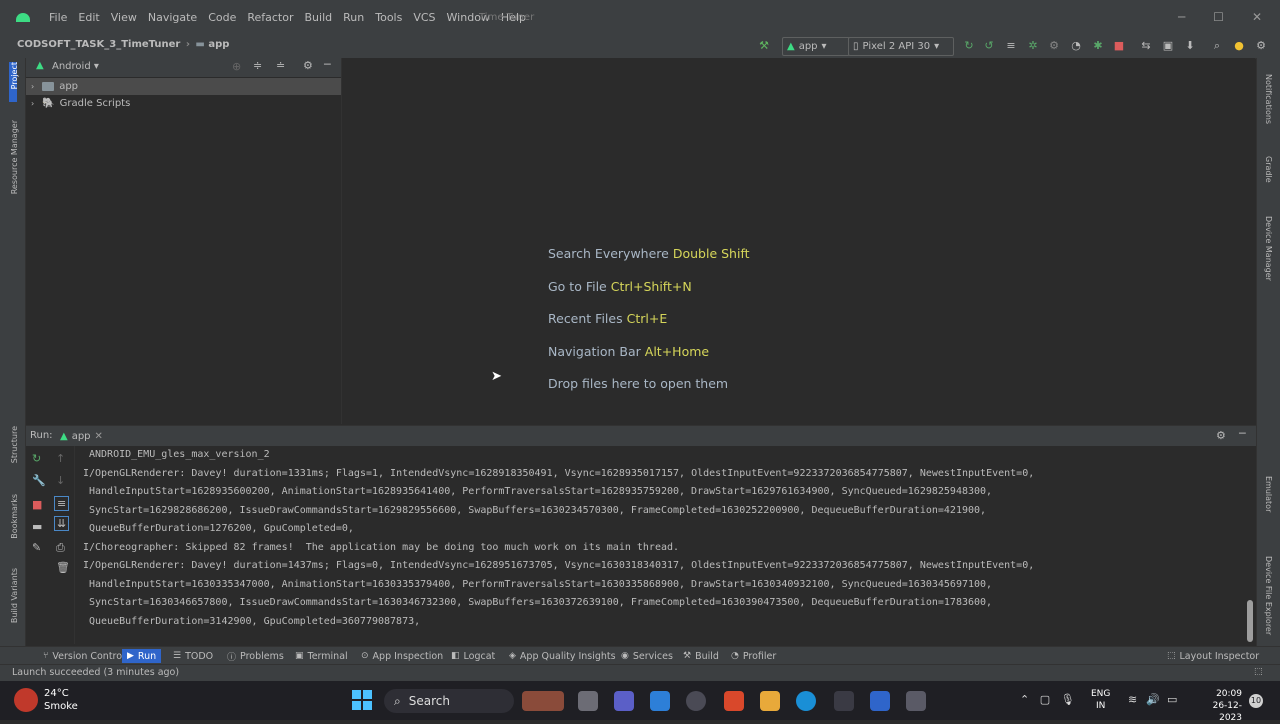 Image resolution: width=1280 pixels, height=724 pixels. Describe the element at coordinates (193, 656) in the screenshot. I see `tab-todo: ☰ TODO` at that location.